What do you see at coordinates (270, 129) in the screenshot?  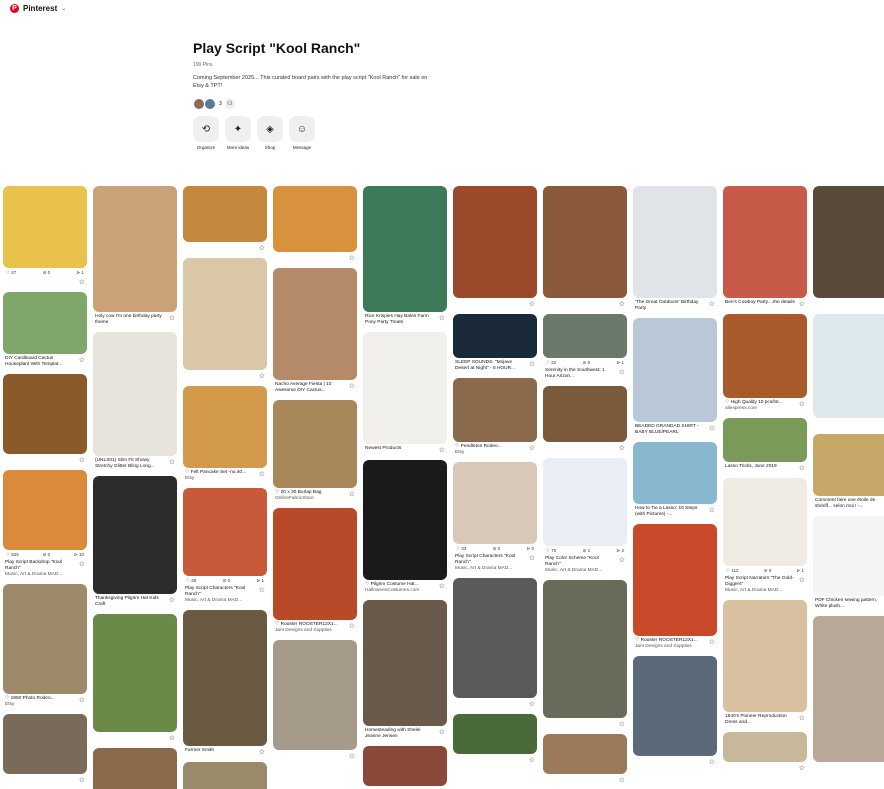 I see `shop-icon: ◈` at bounding box center [270, 129].